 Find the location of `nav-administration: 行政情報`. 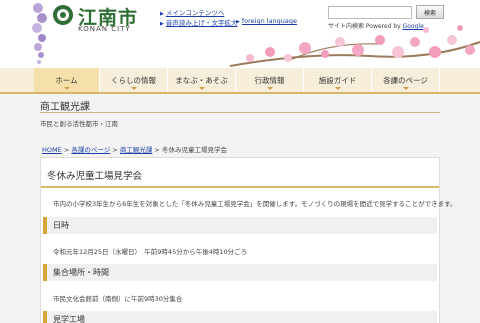

nav-administration: 行政情報 is located at coordinates (270, 80).